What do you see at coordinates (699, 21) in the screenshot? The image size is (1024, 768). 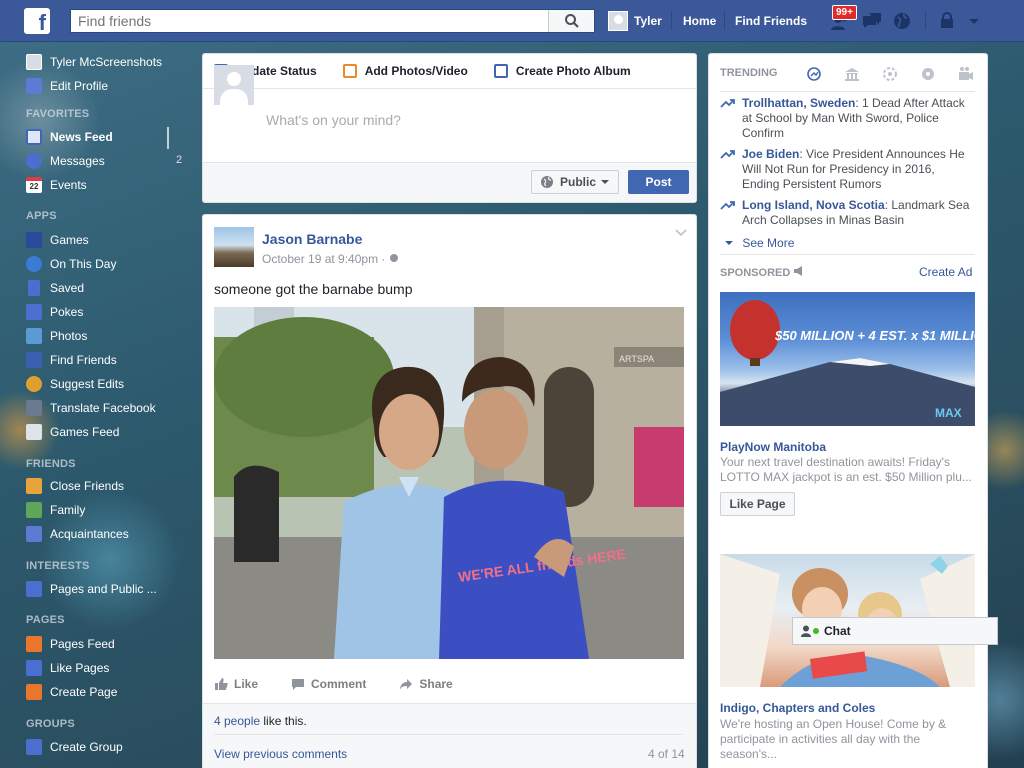 I see `nav-home-link: Home` at bounding box center [699, 21].